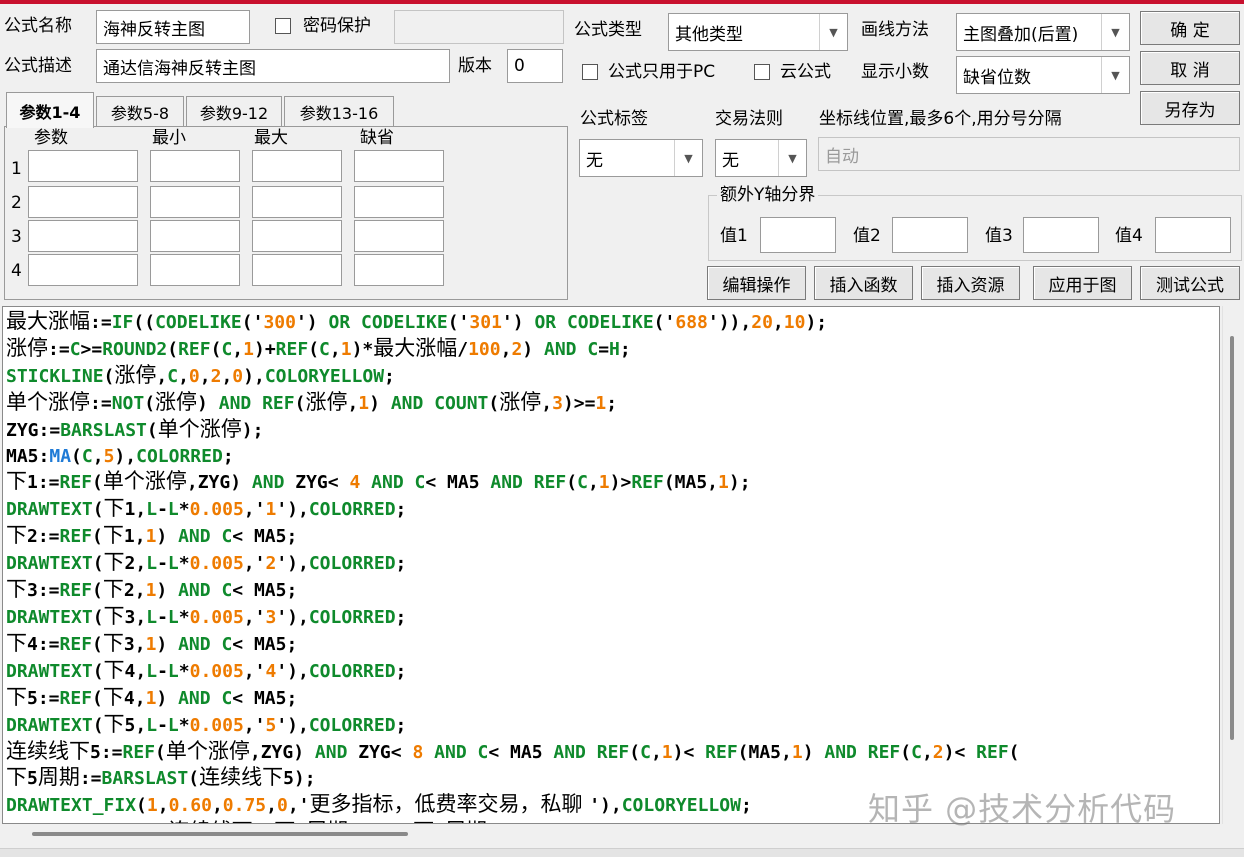 The height and width of the screenshot is (857, 1244). I want to click on decimals-select: 缺省位数 ▼, so click(1043, 75).